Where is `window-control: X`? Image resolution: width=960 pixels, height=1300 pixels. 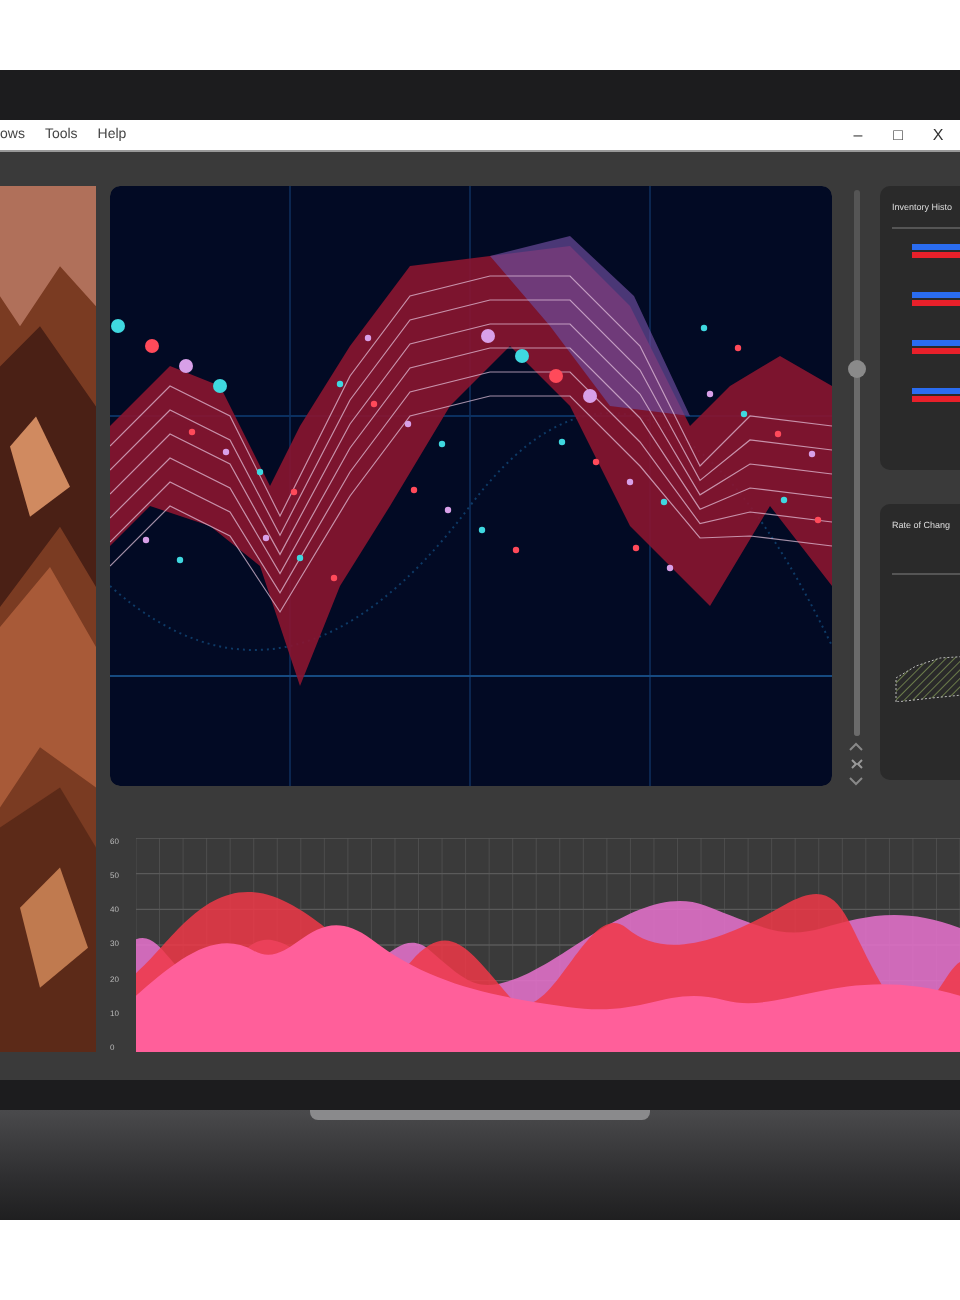 window-control: X is located at coordinates (938, 135).